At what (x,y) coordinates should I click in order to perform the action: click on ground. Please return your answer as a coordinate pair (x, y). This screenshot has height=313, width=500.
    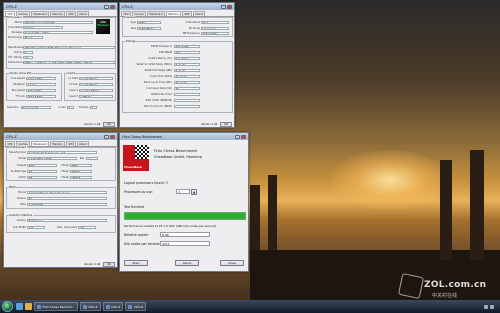
    Looking at the image, I should click on (375, 275).